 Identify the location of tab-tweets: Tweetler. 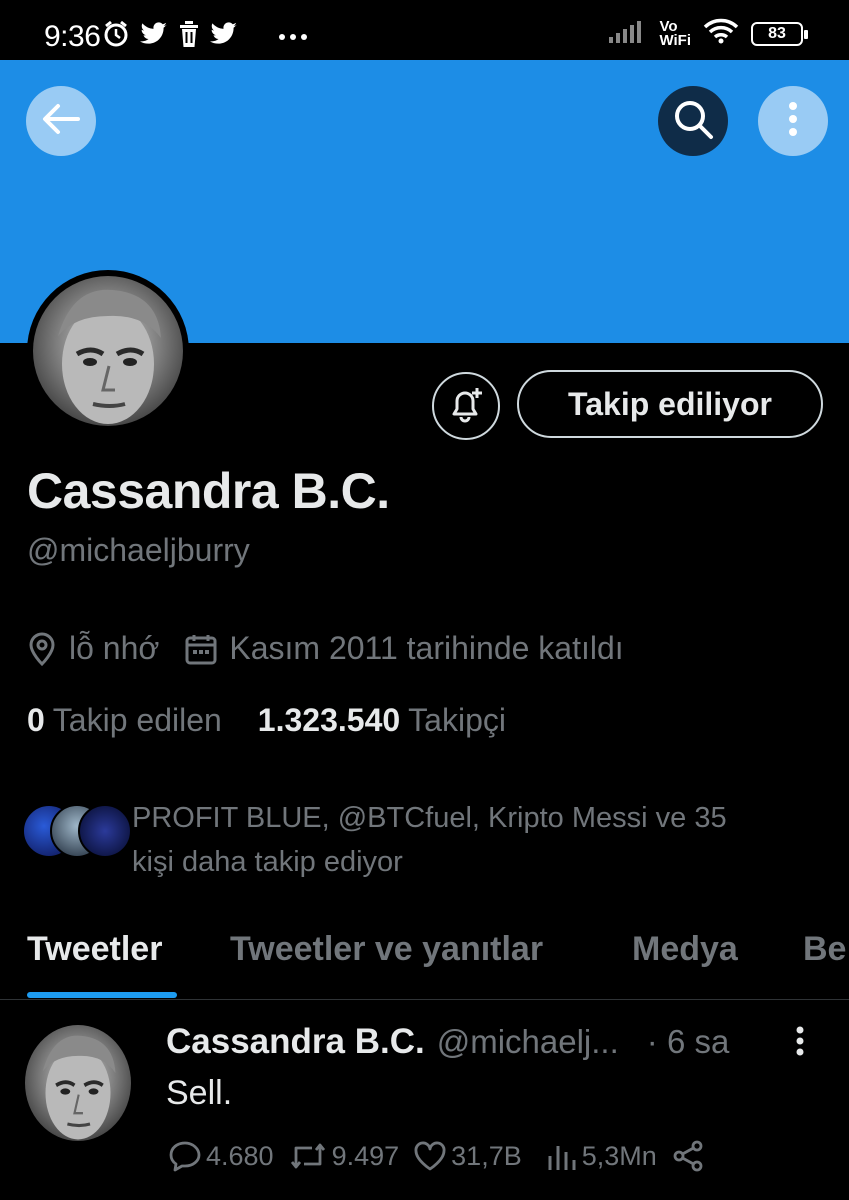
(94, 949).